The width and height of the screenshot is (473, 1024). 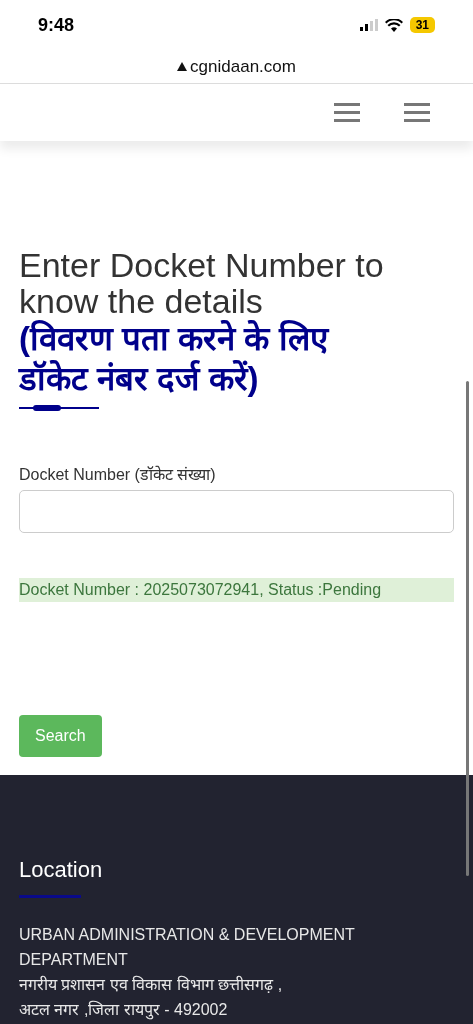 What do you see at coordinates (50, 896) in the screenshot?
I see `heading-underline` at bounding box center [50, 896].